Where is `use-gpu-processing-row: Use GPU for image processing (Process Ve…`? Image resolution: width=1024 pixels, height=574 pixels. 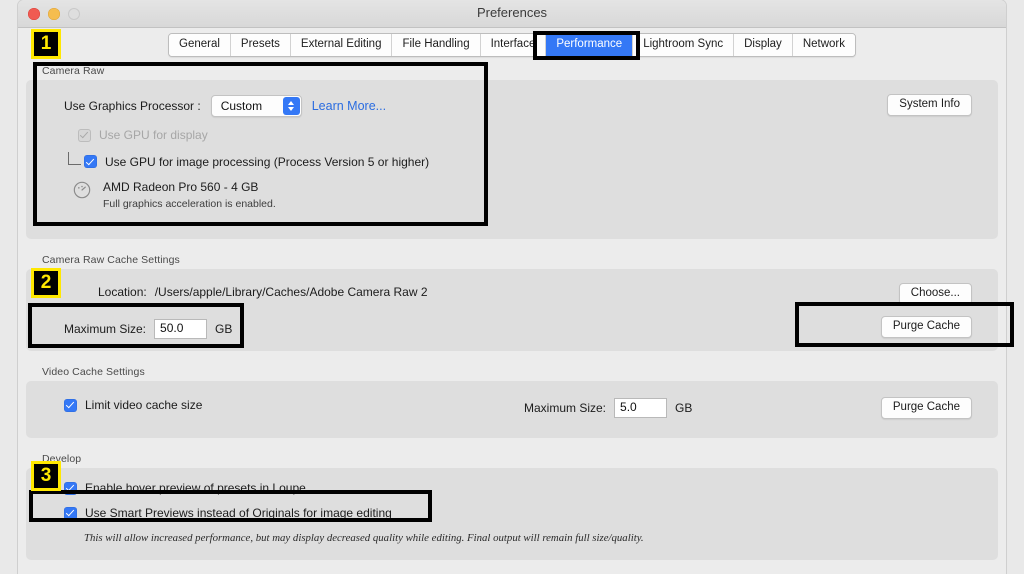 use-gpu-processing-row: Use GPU for image processing (Process Ve… is located at coordinates (248, 160).